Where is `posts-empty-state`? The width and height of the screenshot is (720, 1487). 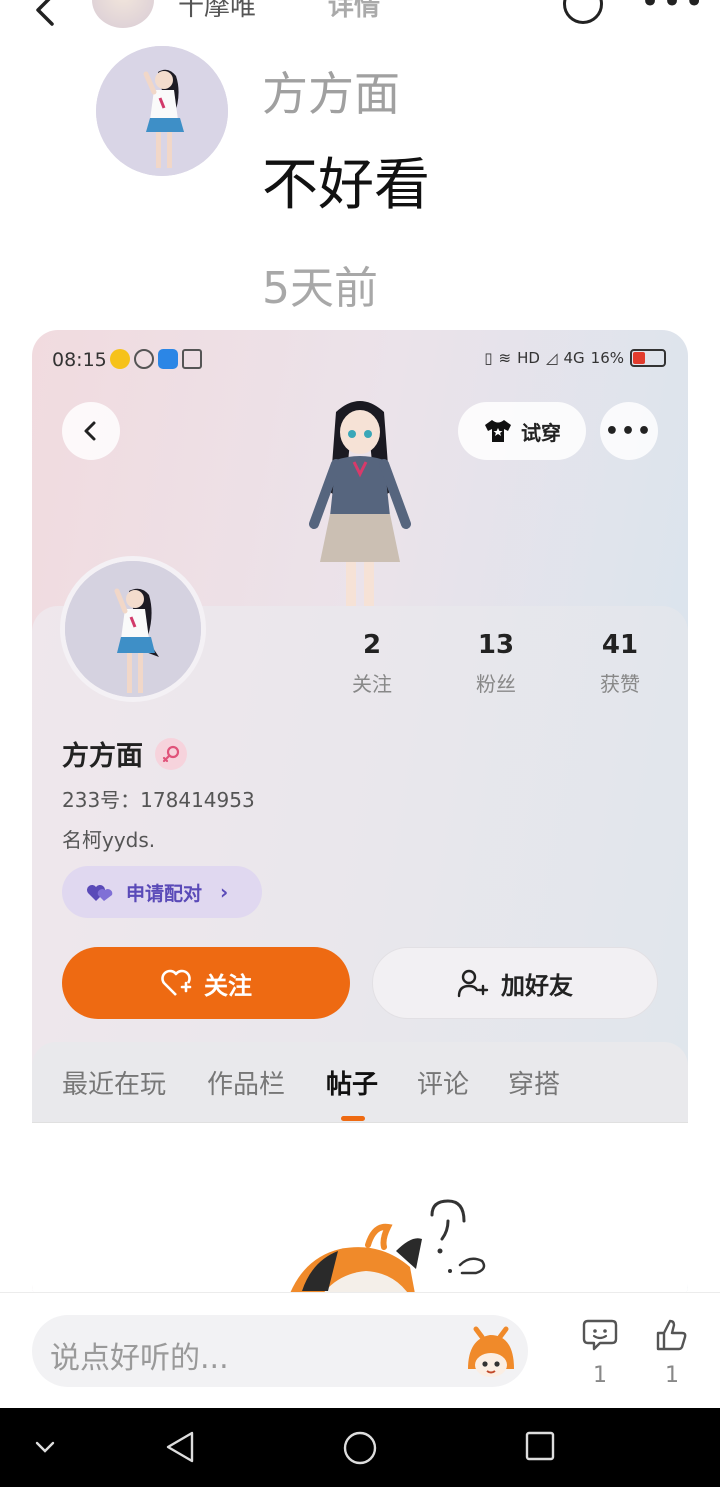 posts-empty-state is located at coordinates (360, 1216).